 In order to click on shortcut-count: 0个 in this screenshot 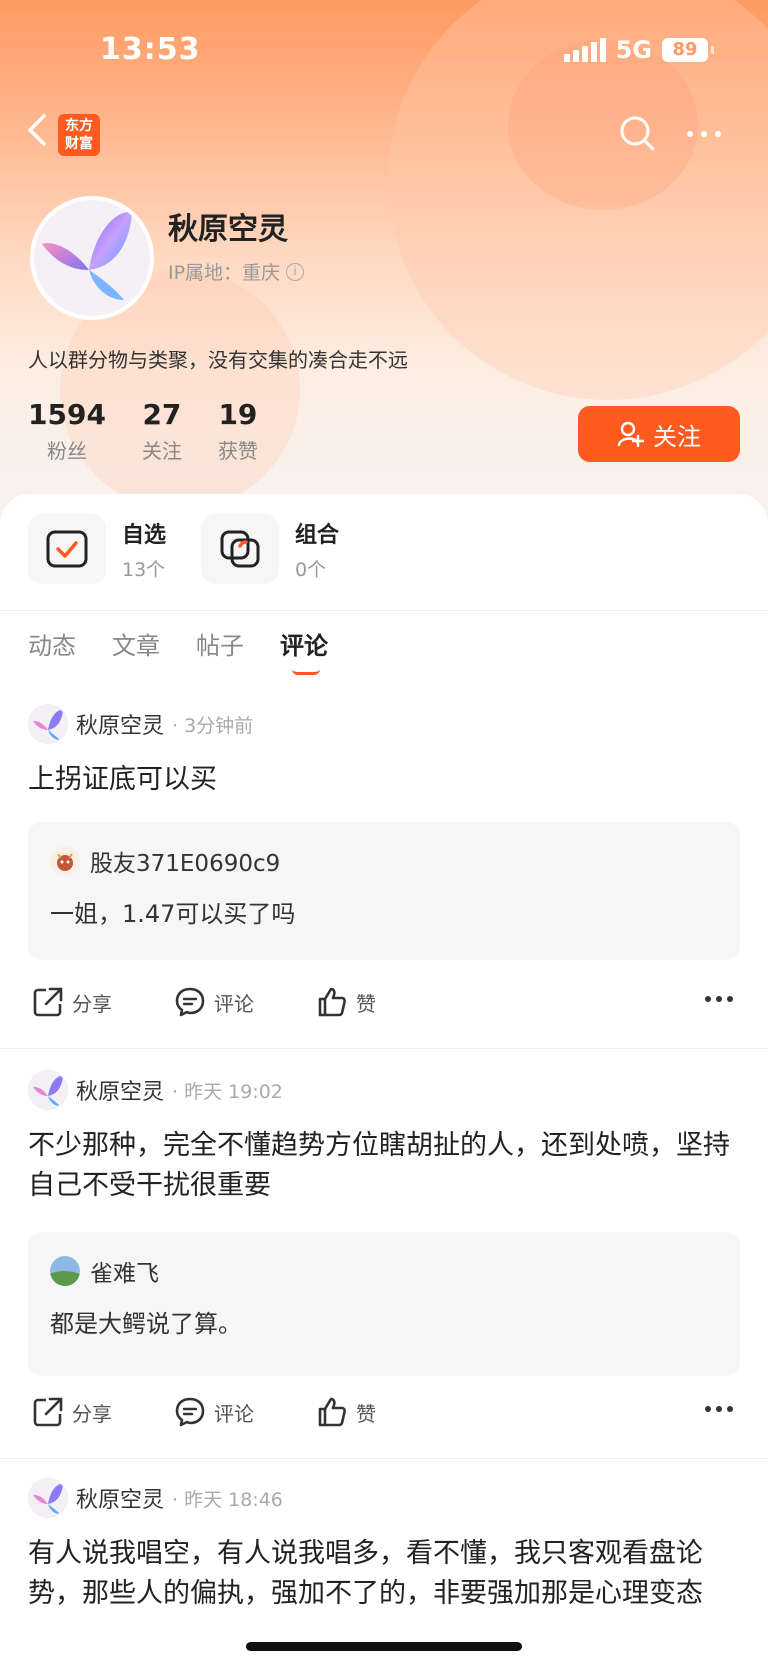, I will do `click(311, 569)`.